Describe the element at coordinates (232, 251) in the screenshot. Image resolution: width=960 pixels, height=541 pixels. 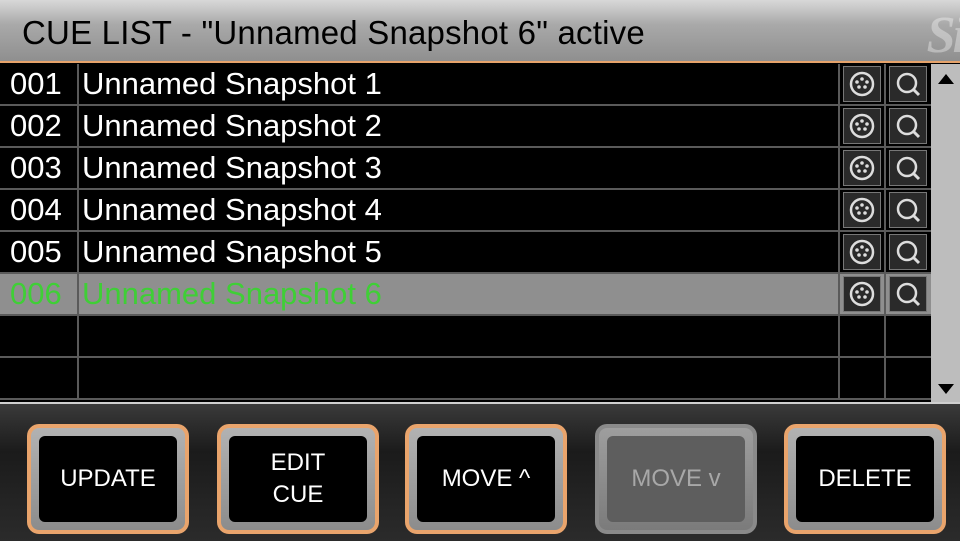
I see `cue-name: Unnamed Snapshot 5` at that location.